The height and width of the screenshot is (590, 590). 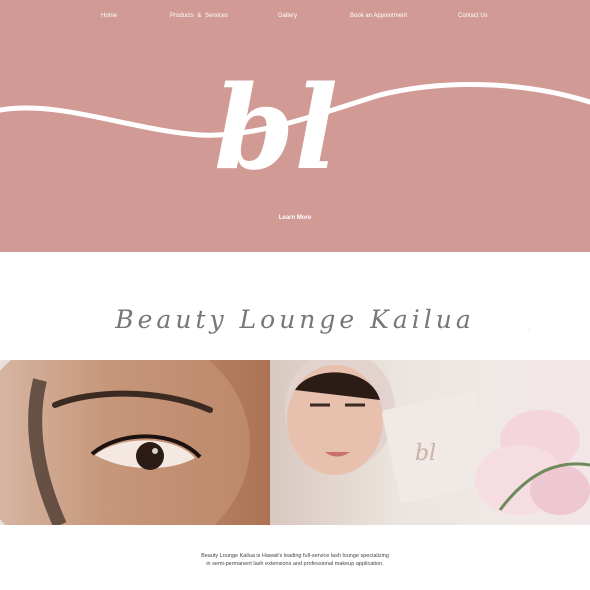 What do you see at coordinates (287, 16) in the screenshot?
I see `nav-gallery-link: Gallery` at bounding box center [287, 16].